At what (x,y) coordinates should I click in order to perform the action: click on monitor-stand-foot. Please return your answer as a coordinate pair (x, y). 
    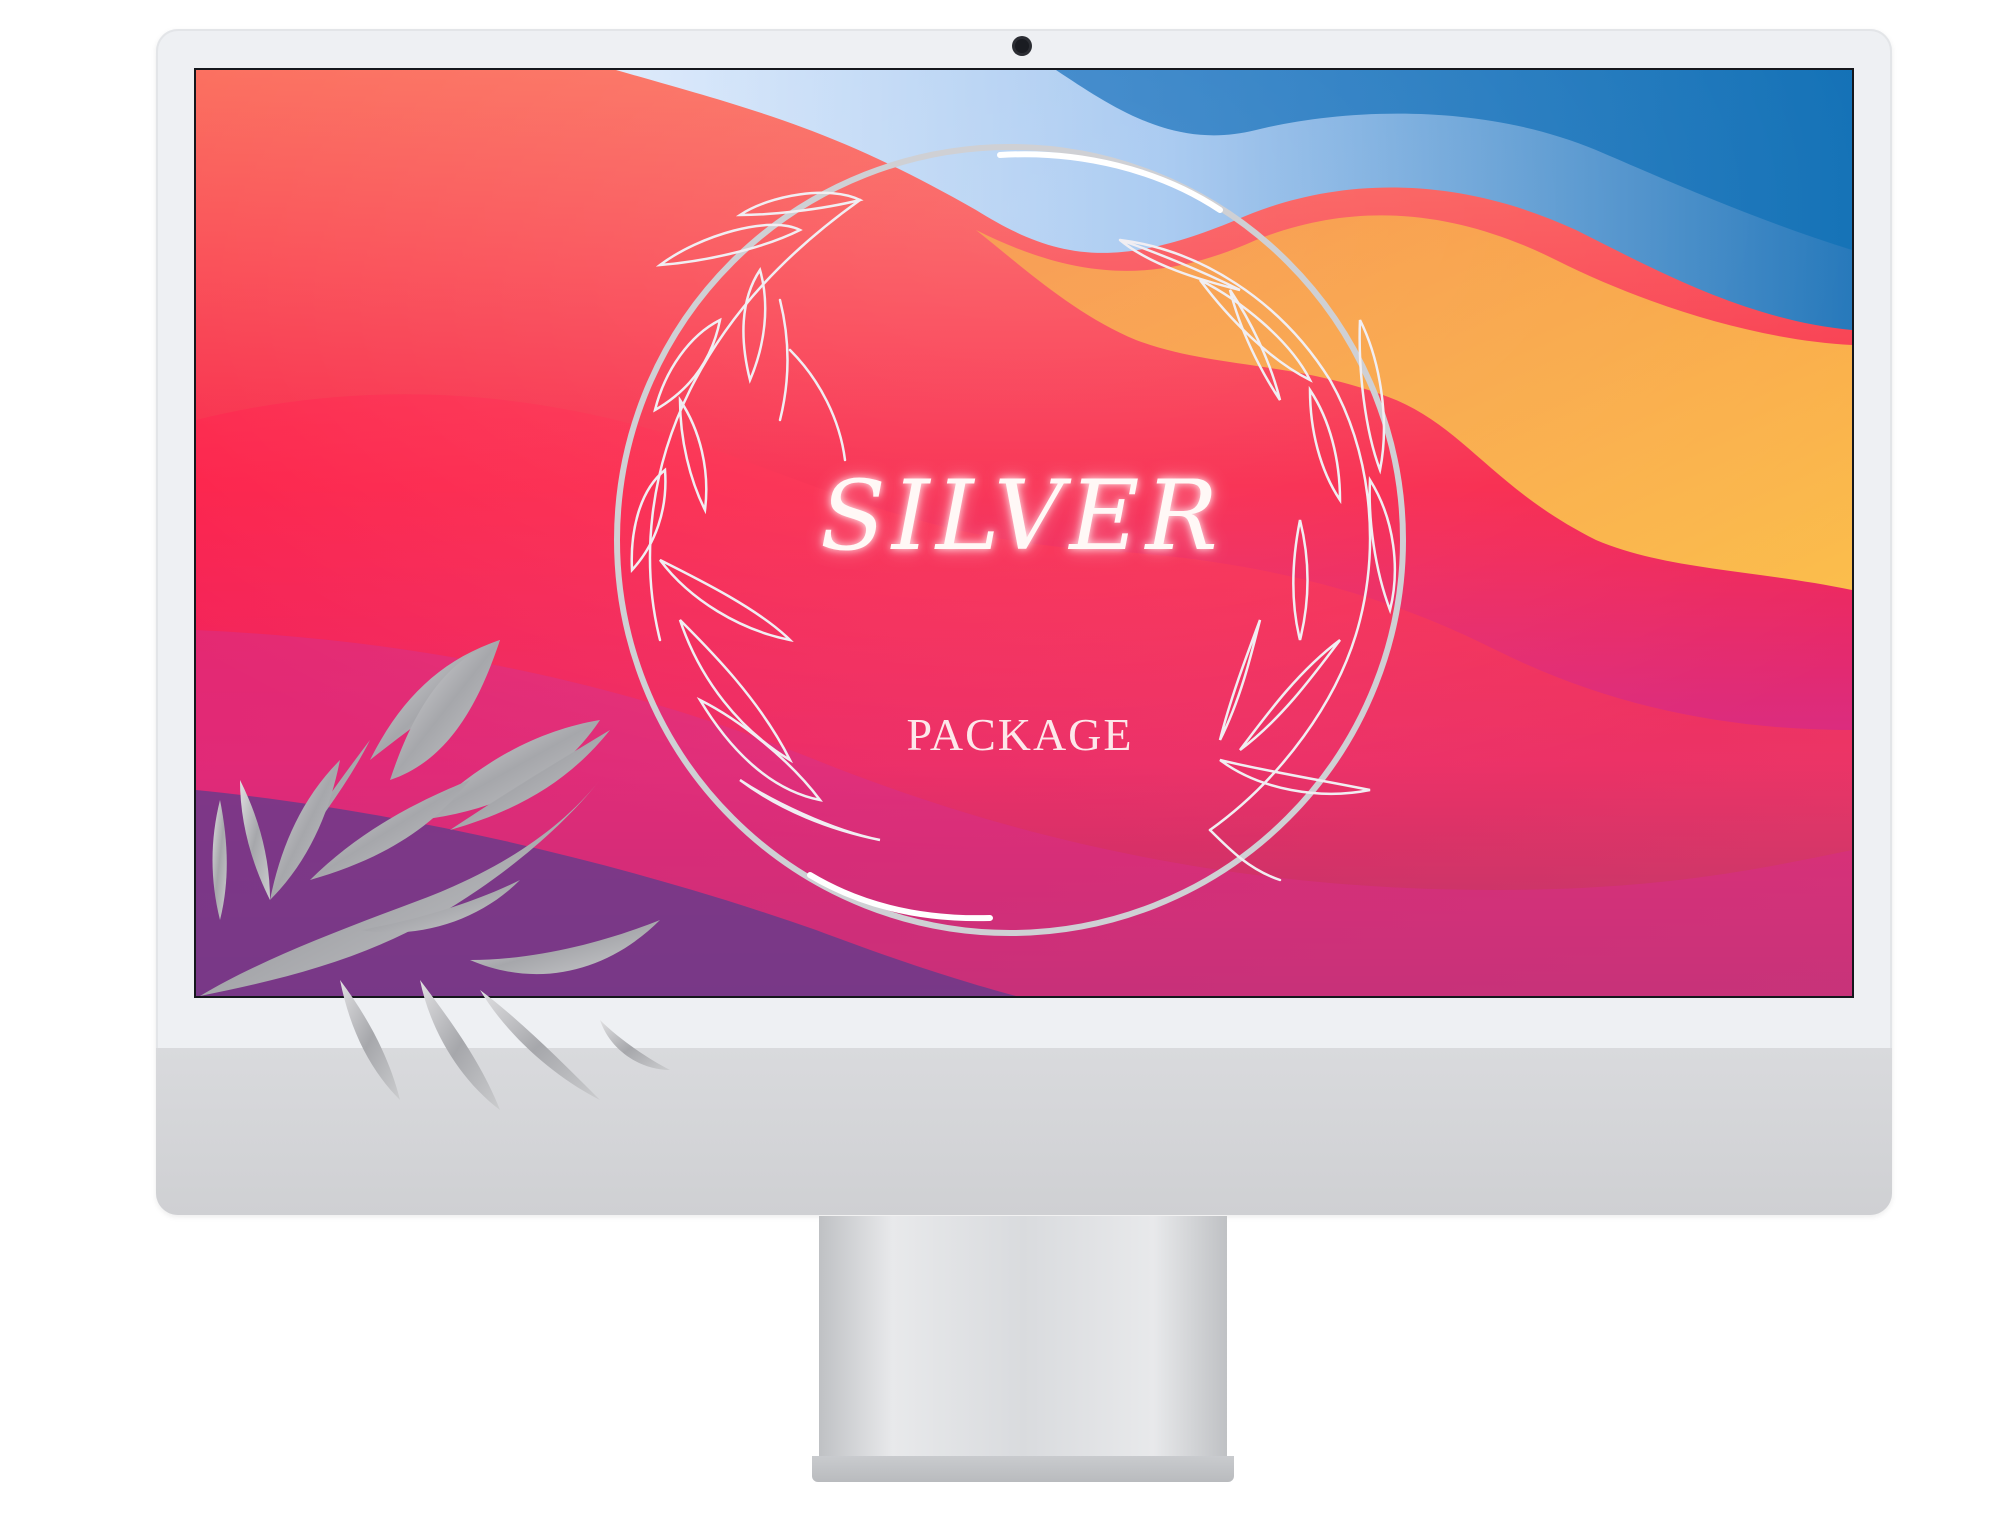
    Looking at the image, I should click on (1023, 1469).